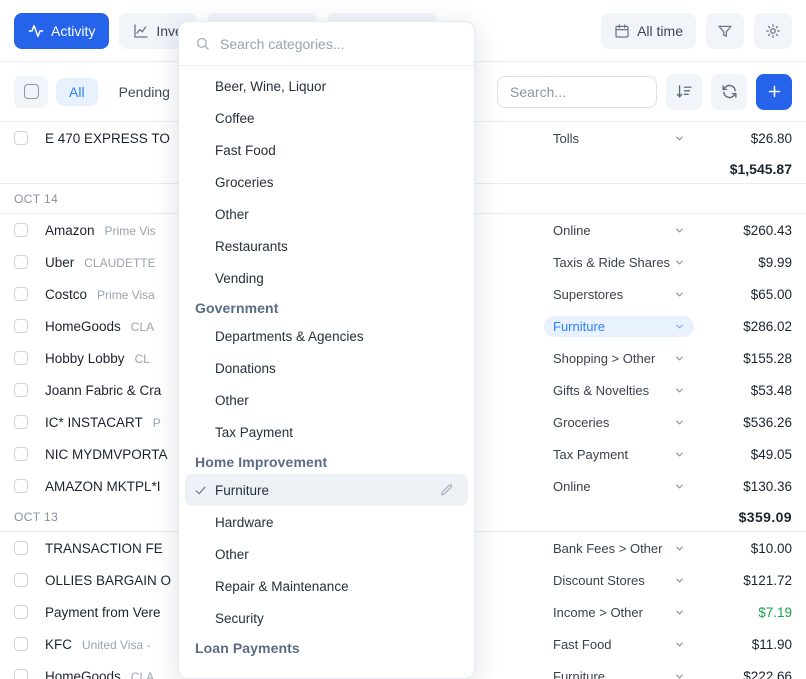 This screenshot has height=679, width=806. What do you see at coordinates (31, 91) in the screenshot?
I see `select-all-button` at bounding box center [31, 91].